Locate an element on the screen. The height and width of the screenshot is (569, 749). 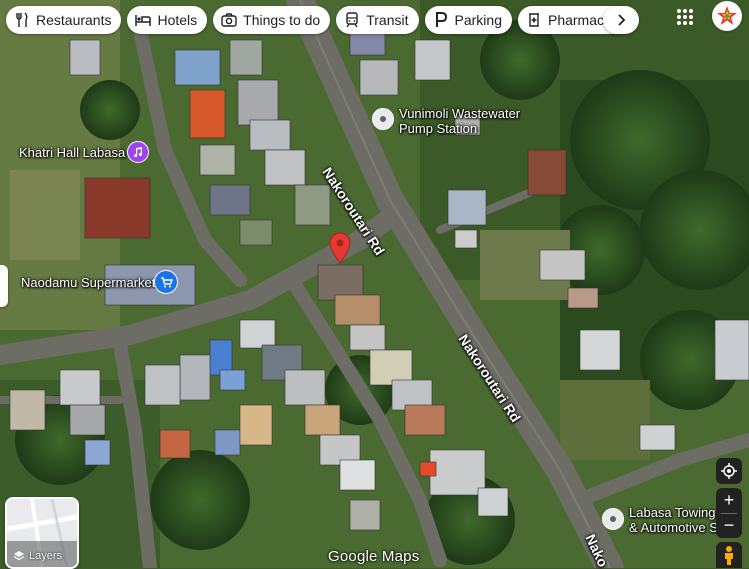
chip-label: Parking is located at coordinates (478, 20).